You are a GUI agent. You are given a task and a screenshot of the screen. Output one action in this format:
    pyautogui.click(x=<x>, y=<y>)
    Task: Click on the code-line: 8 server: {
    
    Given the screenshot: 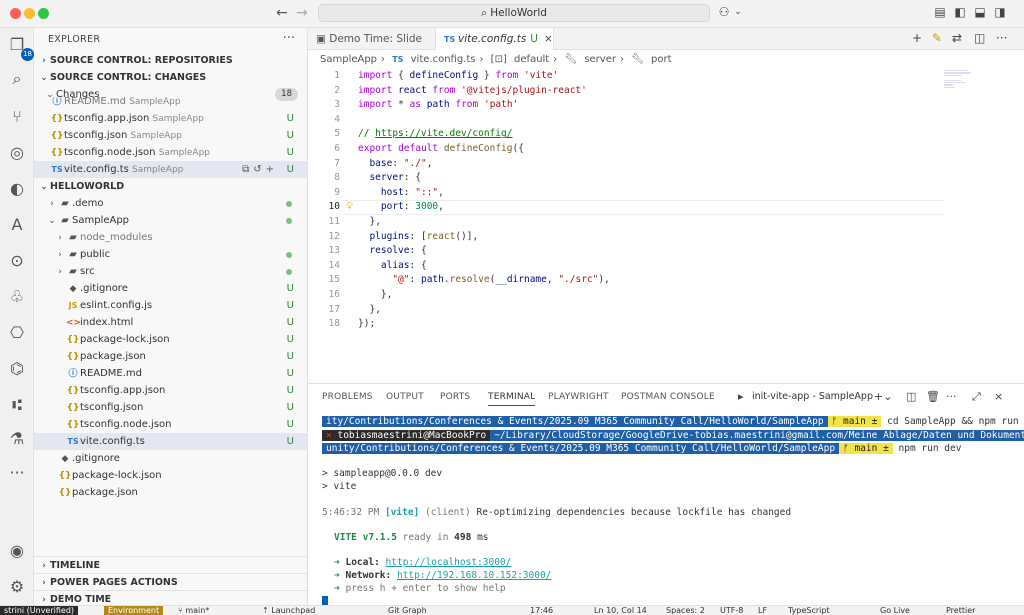 What is the action you would take?
    pyautogui.click(x=666, y=178)
    